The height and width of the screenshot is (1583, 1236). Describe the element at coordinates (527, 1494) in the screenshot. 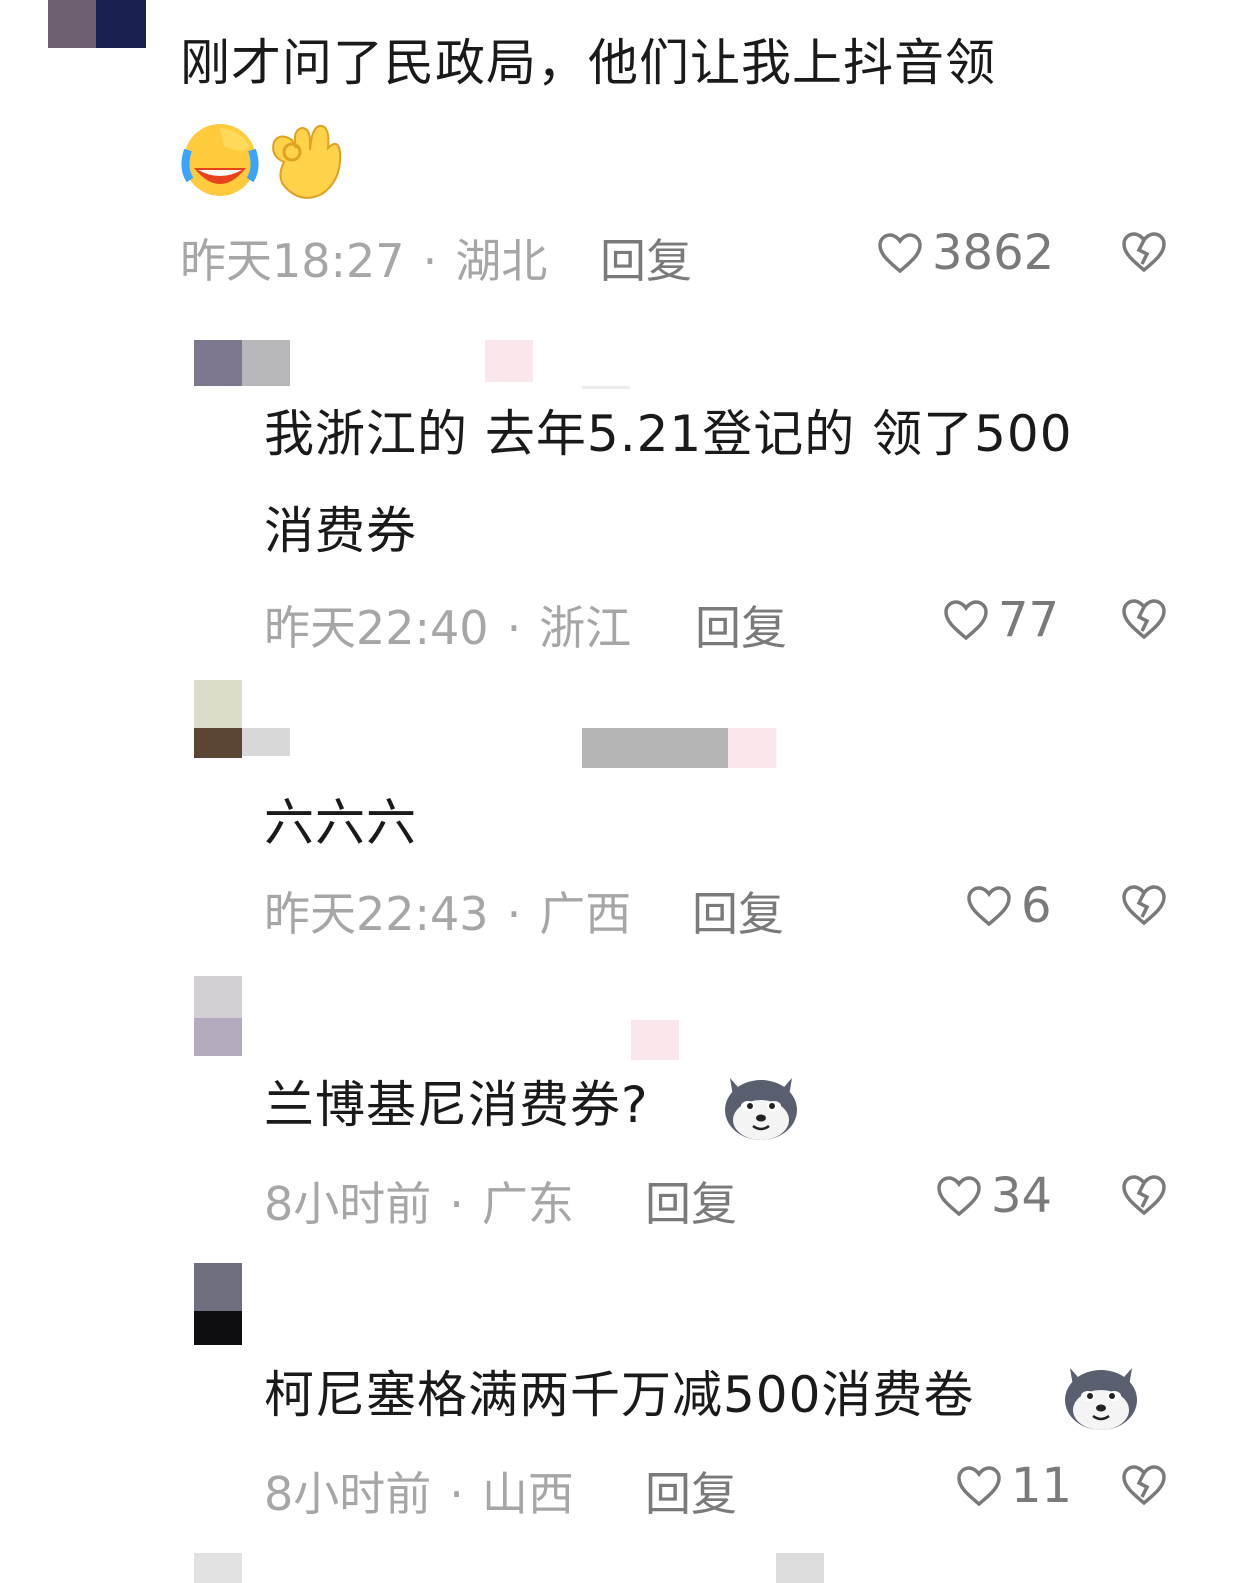

I see `location: 山西` at that location.